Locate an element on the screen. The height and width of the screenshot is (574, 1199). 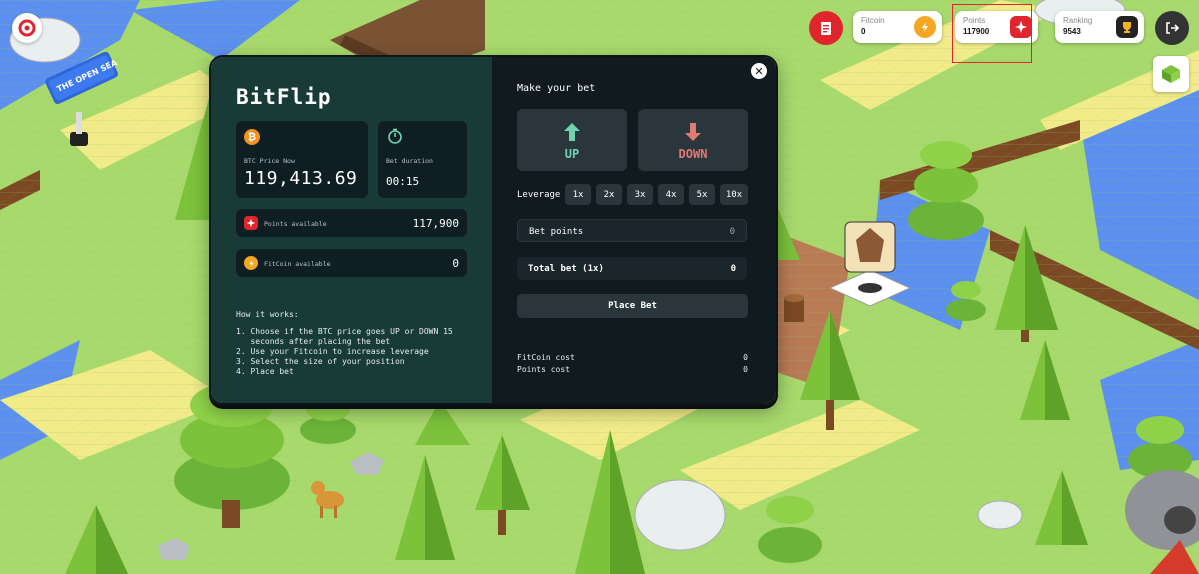
logo-icon is located at coordinates (27, 28).